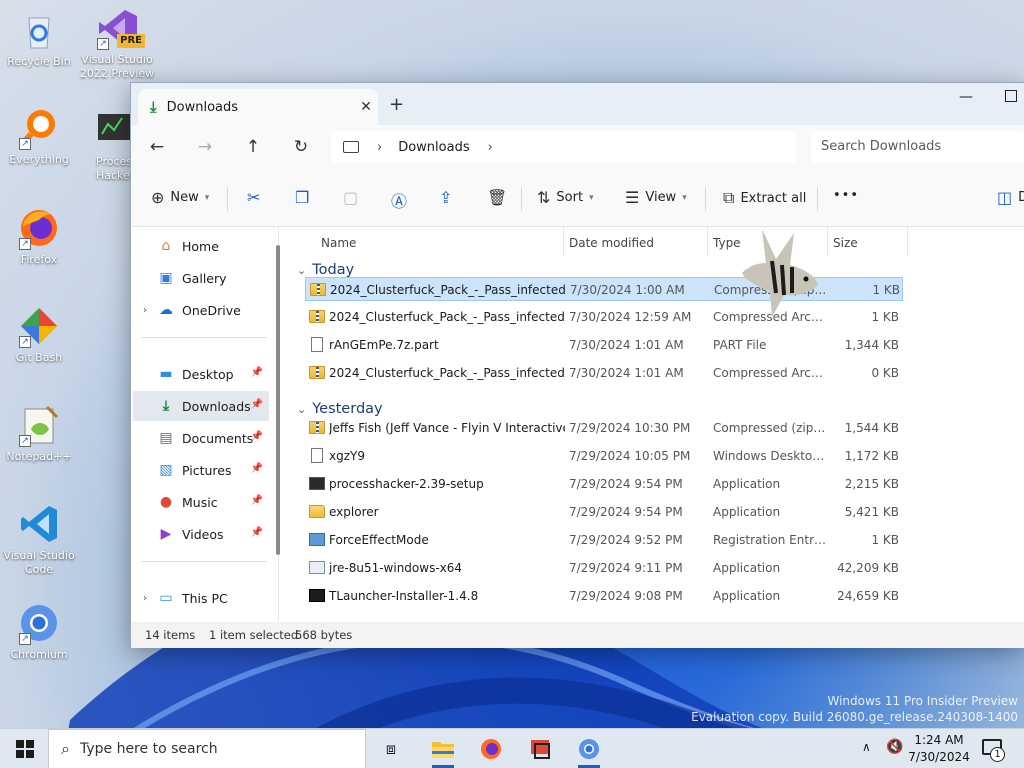  What do you see at coordinates (39, 456) in the screenshot?
I see `desktop-icon-label: Notepad++` at bounding box center [39, 456].